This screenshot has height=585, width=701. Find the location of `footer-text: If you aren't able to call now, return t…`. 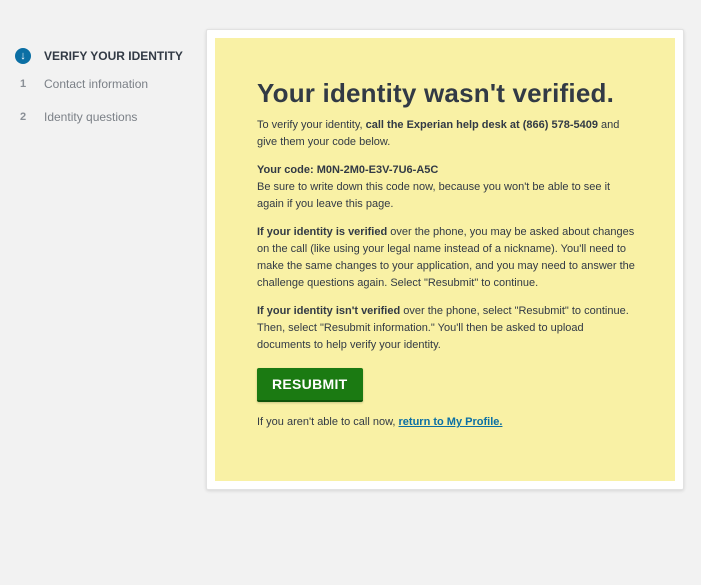

footer-text: If you aren't able to call now, return t… is located at coordinates (447, 422).